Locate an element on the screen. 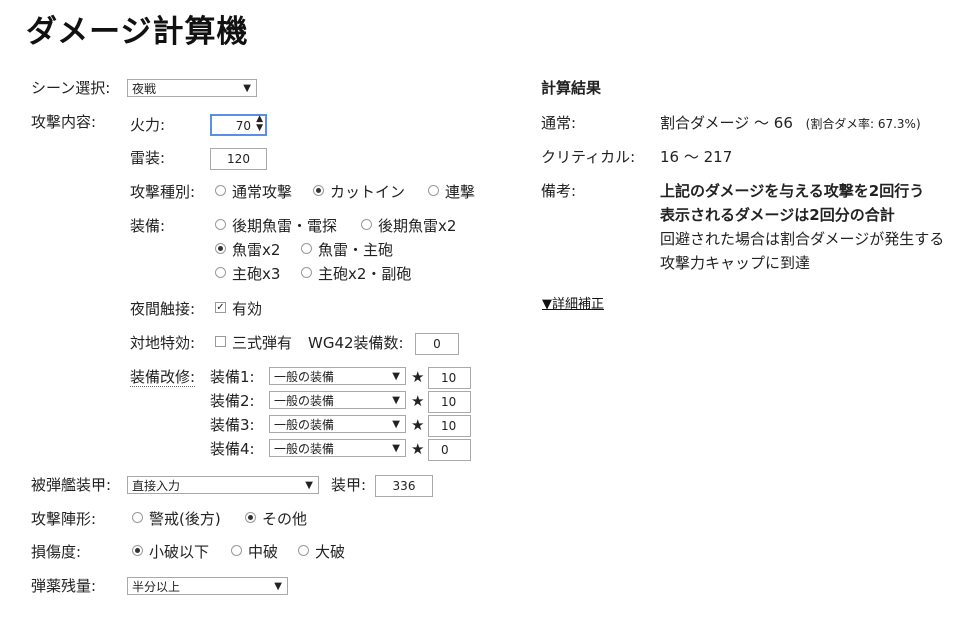 The width and height of the screenshot is (966, 627). result-critical-value: 16 ～ 217 is located at coordinates (696, 157).